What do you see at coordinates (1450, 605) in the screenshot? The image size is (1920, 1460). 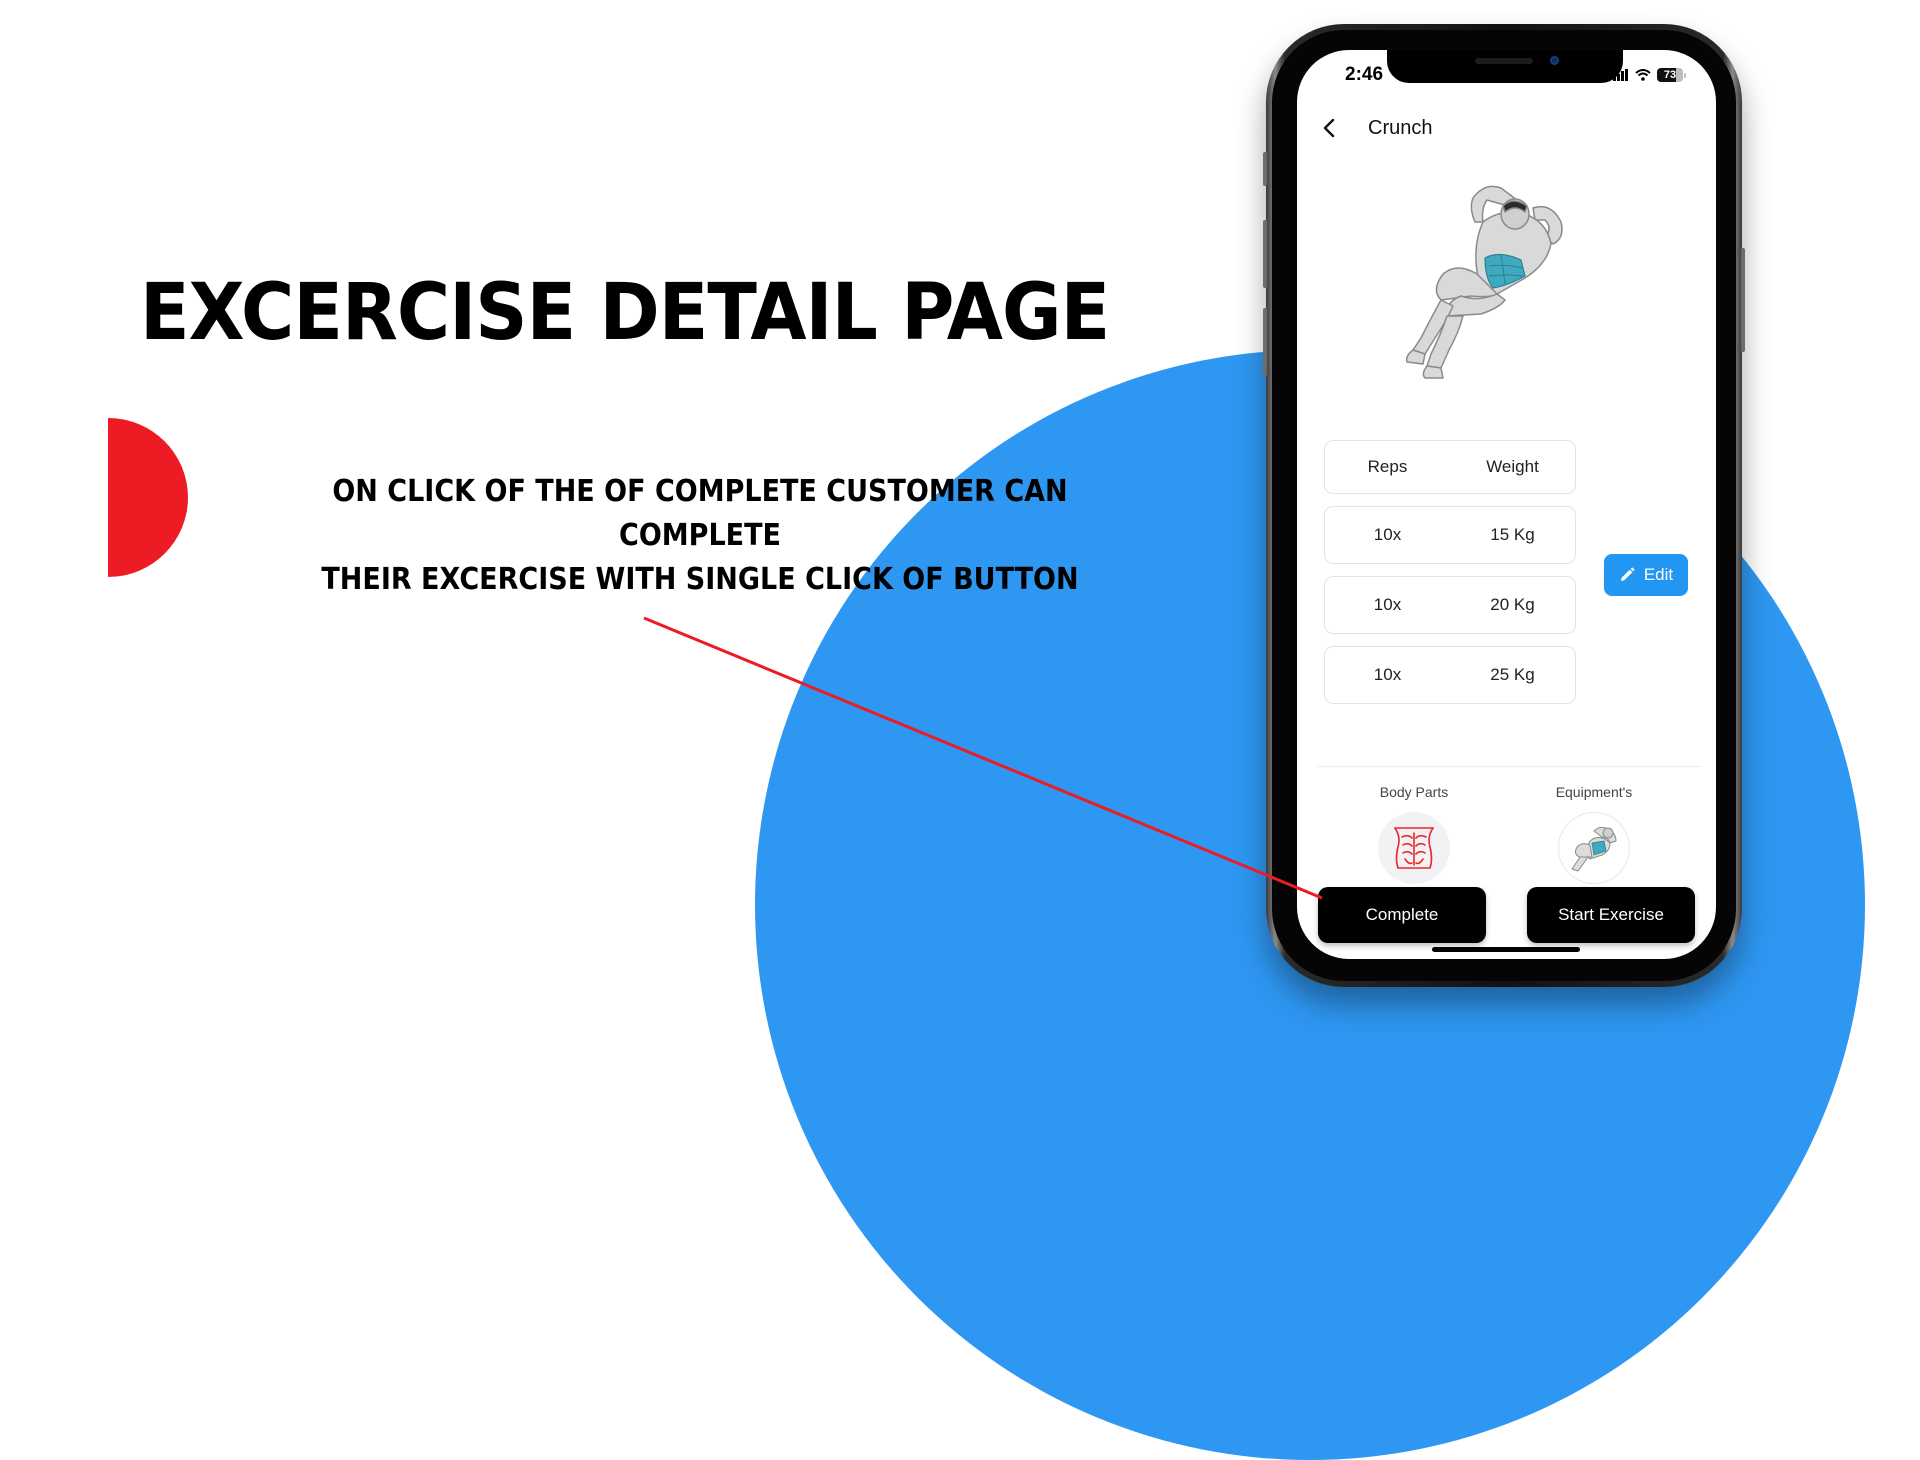 I see `set-row: 10x 20 Kg` at bounding box center [1450, 605].